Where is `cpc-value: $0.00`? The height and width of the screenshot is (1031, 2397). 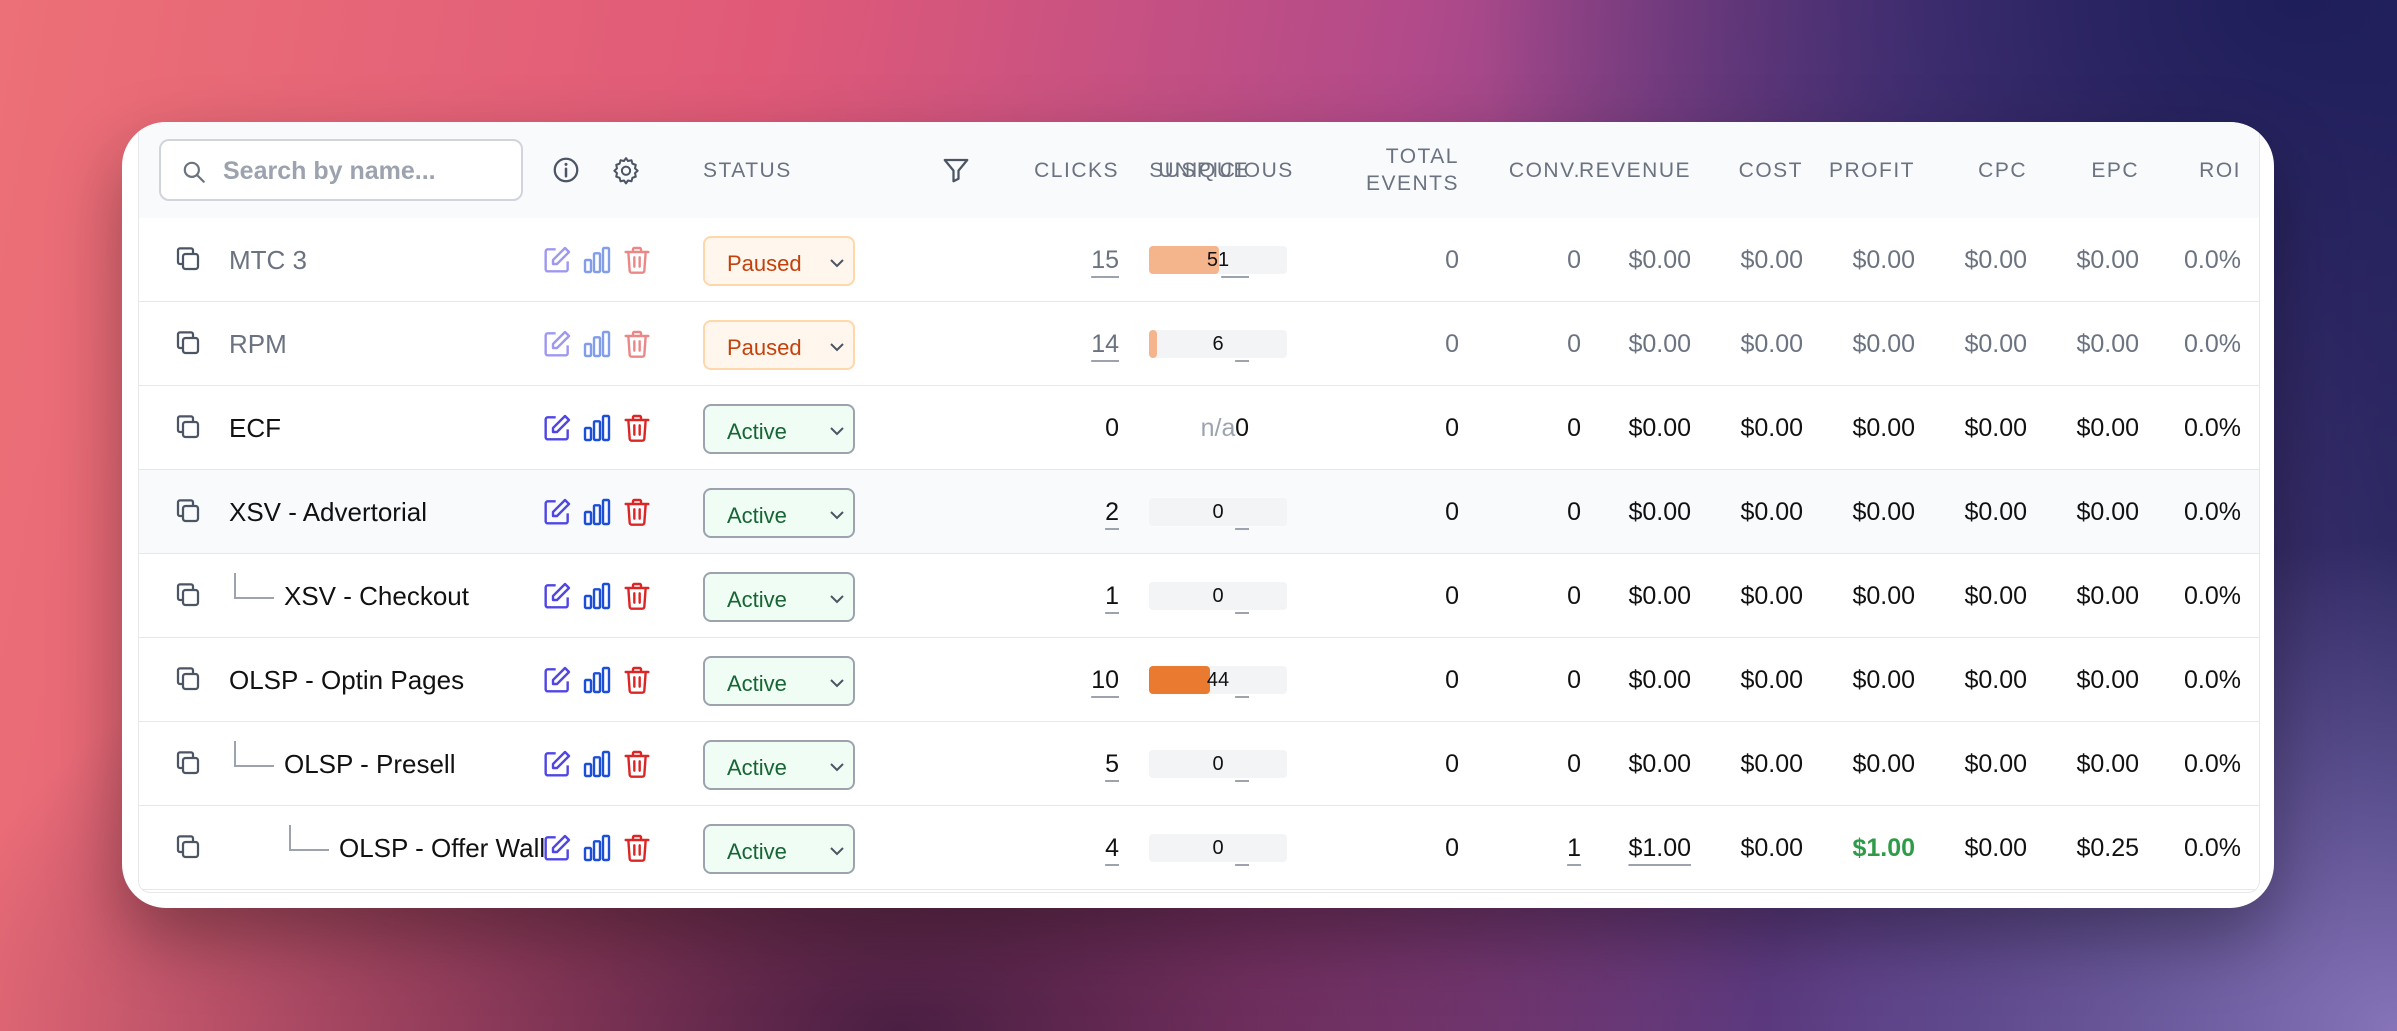
cpc-value: $0.00 is located at coordinates (1995, 428).